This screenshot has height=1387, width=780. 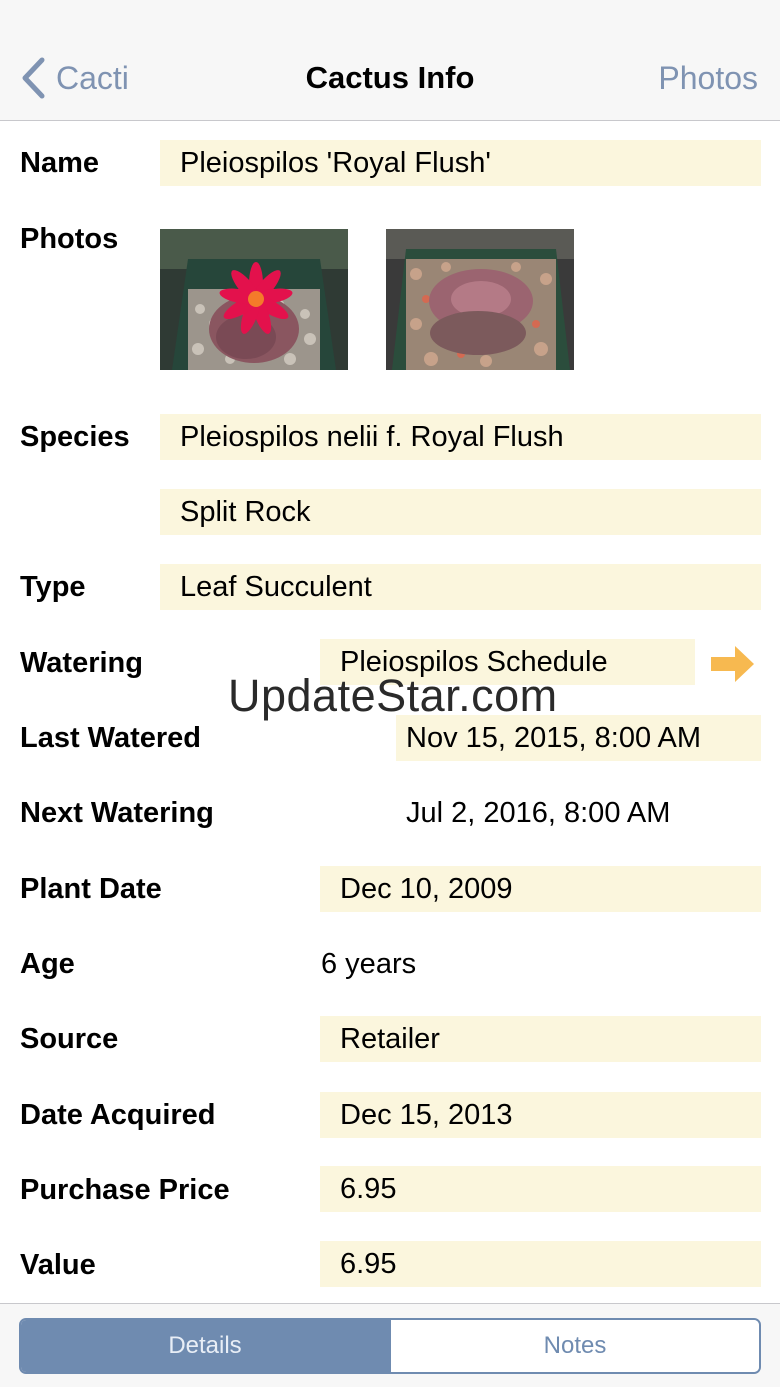 I want to click on plant-date-field: Dec 10, 2009, so click(x=540, y=889).